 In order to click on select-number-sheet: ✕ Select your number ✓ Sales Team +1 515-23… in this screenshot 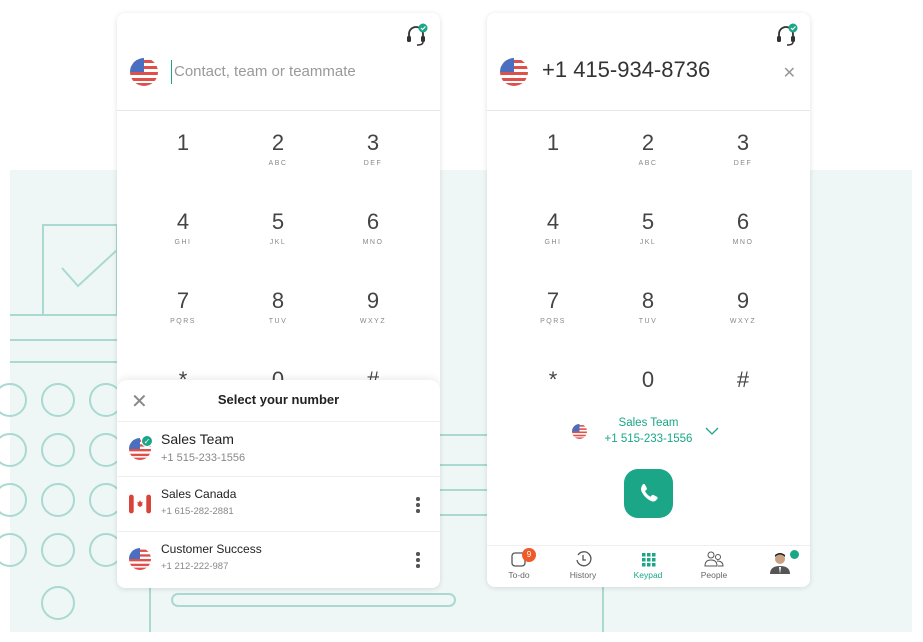, I will do `click(278, 484)`.